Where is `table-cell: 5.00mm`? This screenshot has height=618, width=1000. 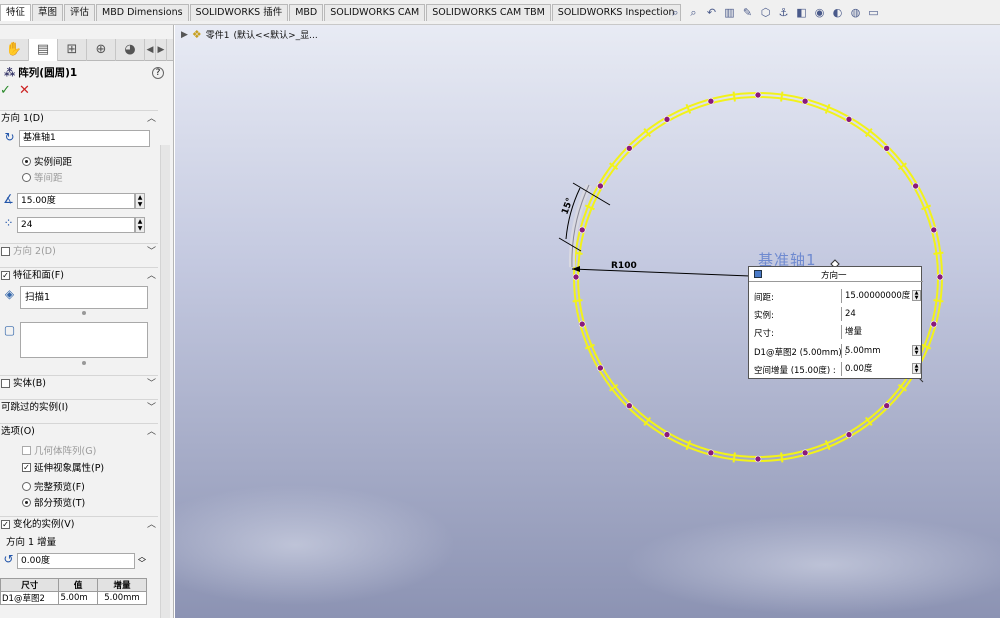
table-cell: 5.00mm is located at coordinates (122, 598).